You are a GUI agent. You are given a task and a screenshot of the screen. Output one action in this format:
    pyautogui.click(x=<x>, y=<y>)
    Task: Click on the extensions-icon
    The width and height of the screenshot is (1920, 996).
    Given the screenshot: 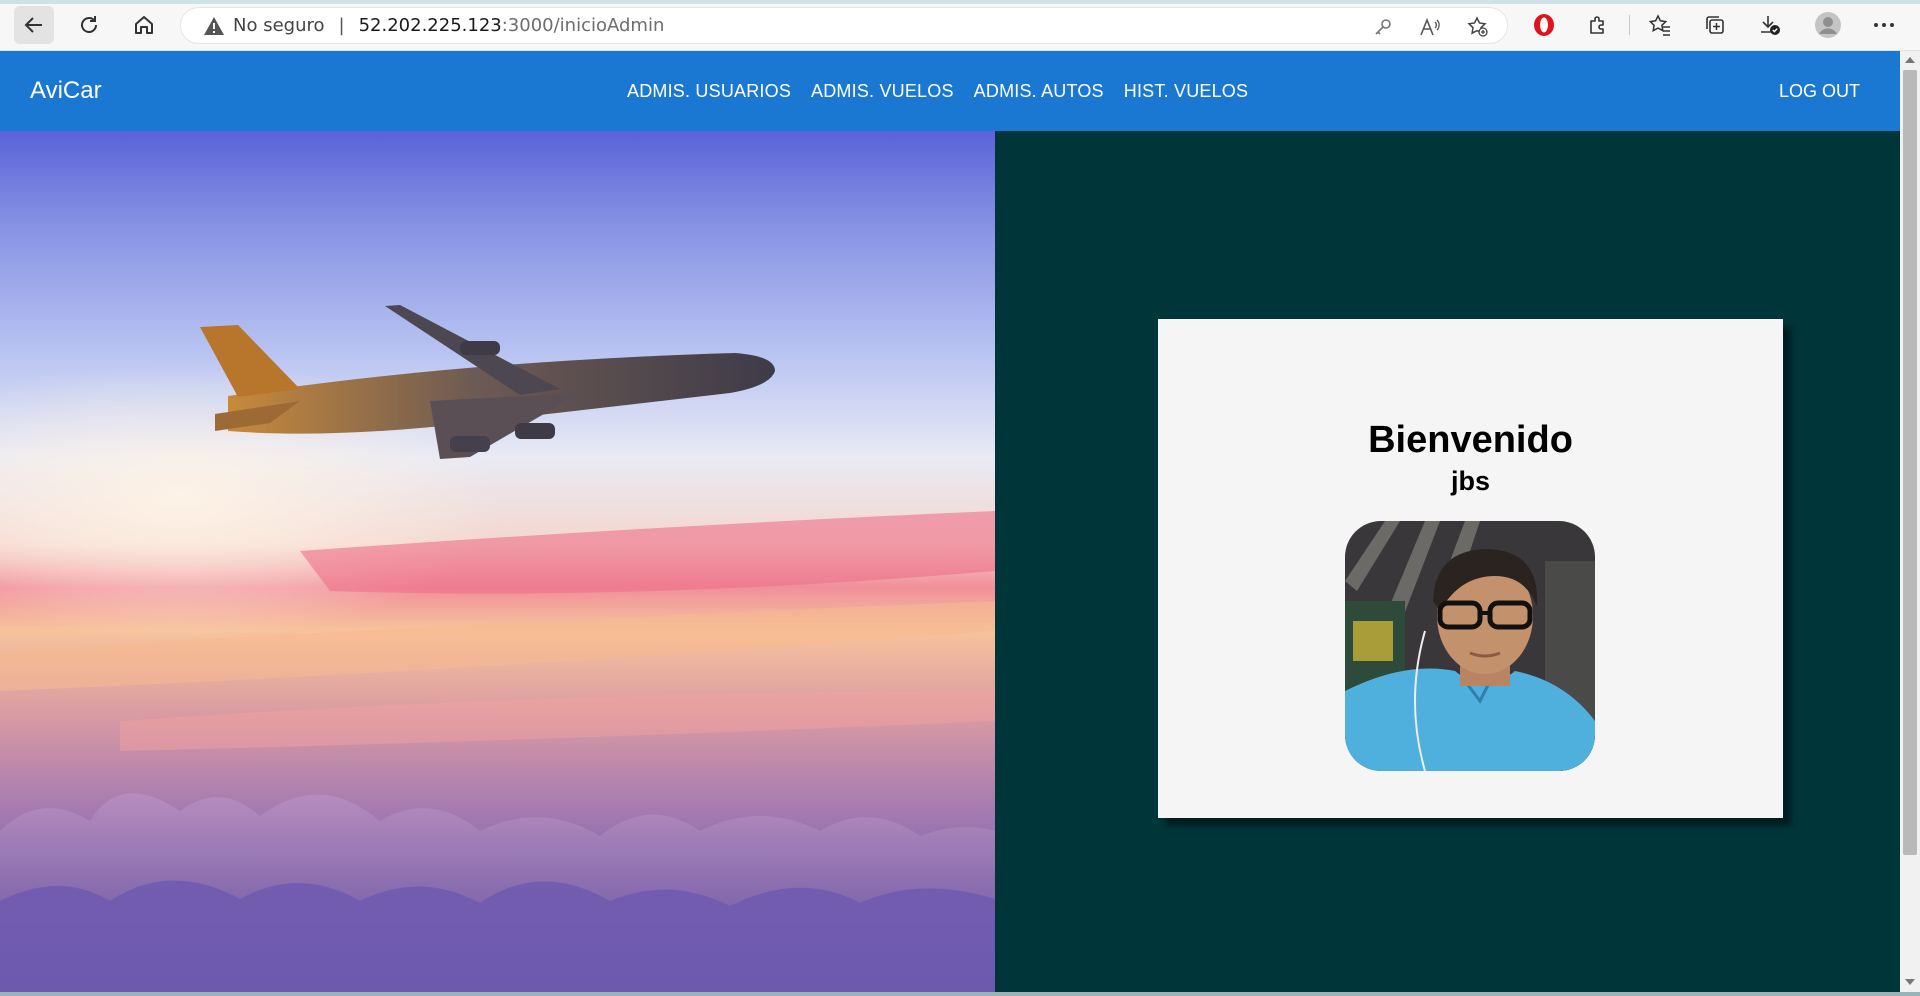 What is the action you would take?
    pyautogui.click(x=1597, y=25)
    